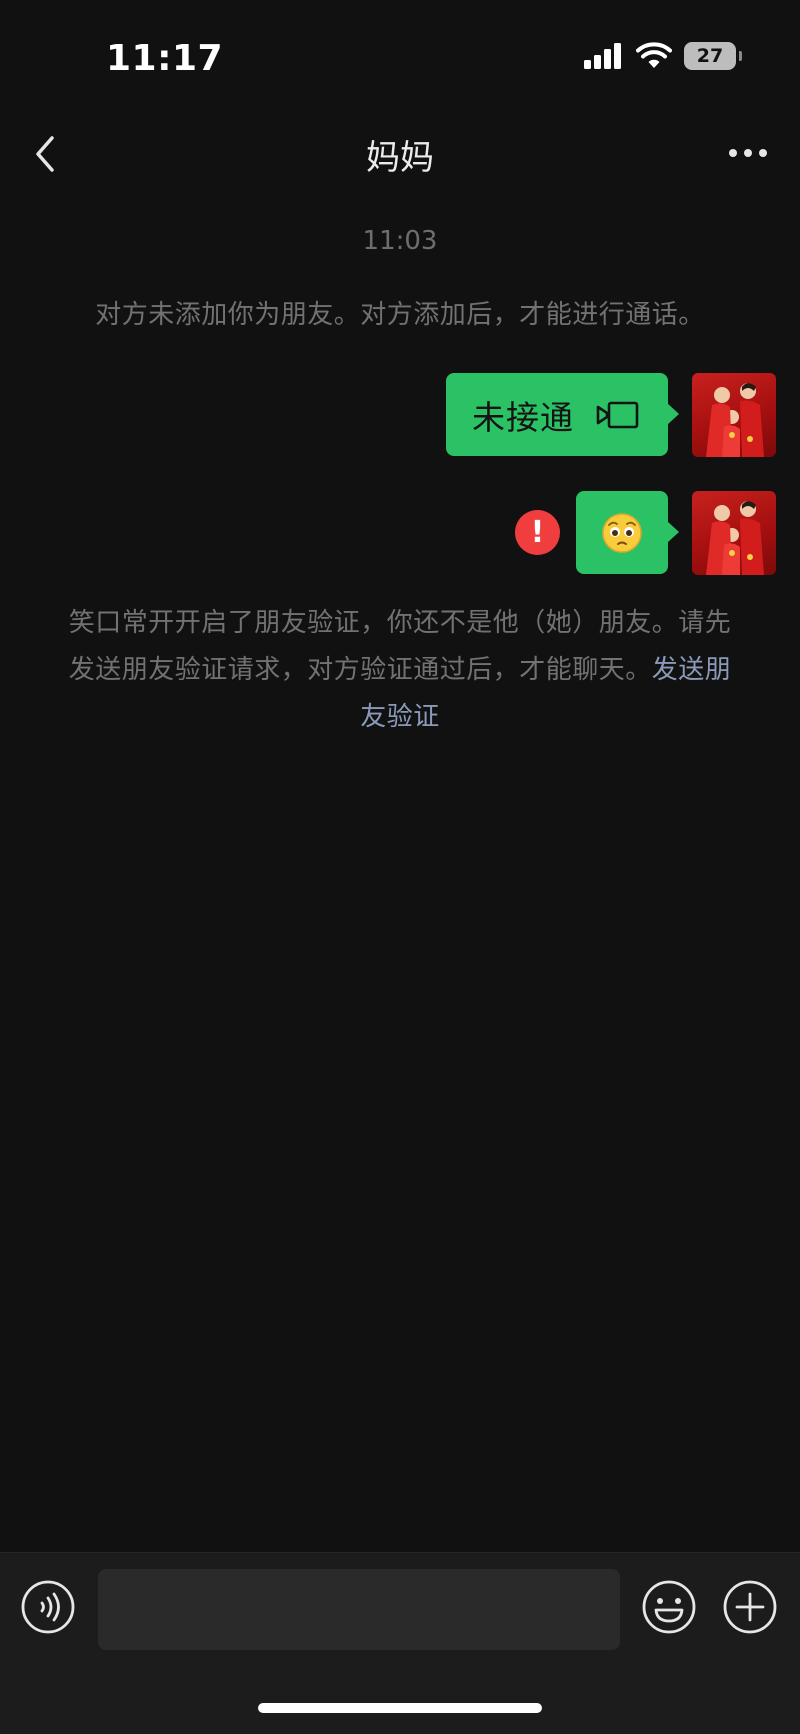 The image size is (800, 1734). Describe the element at coordinates (165, 58) in the screenshot. I see `status-time: 11:17` at that location.